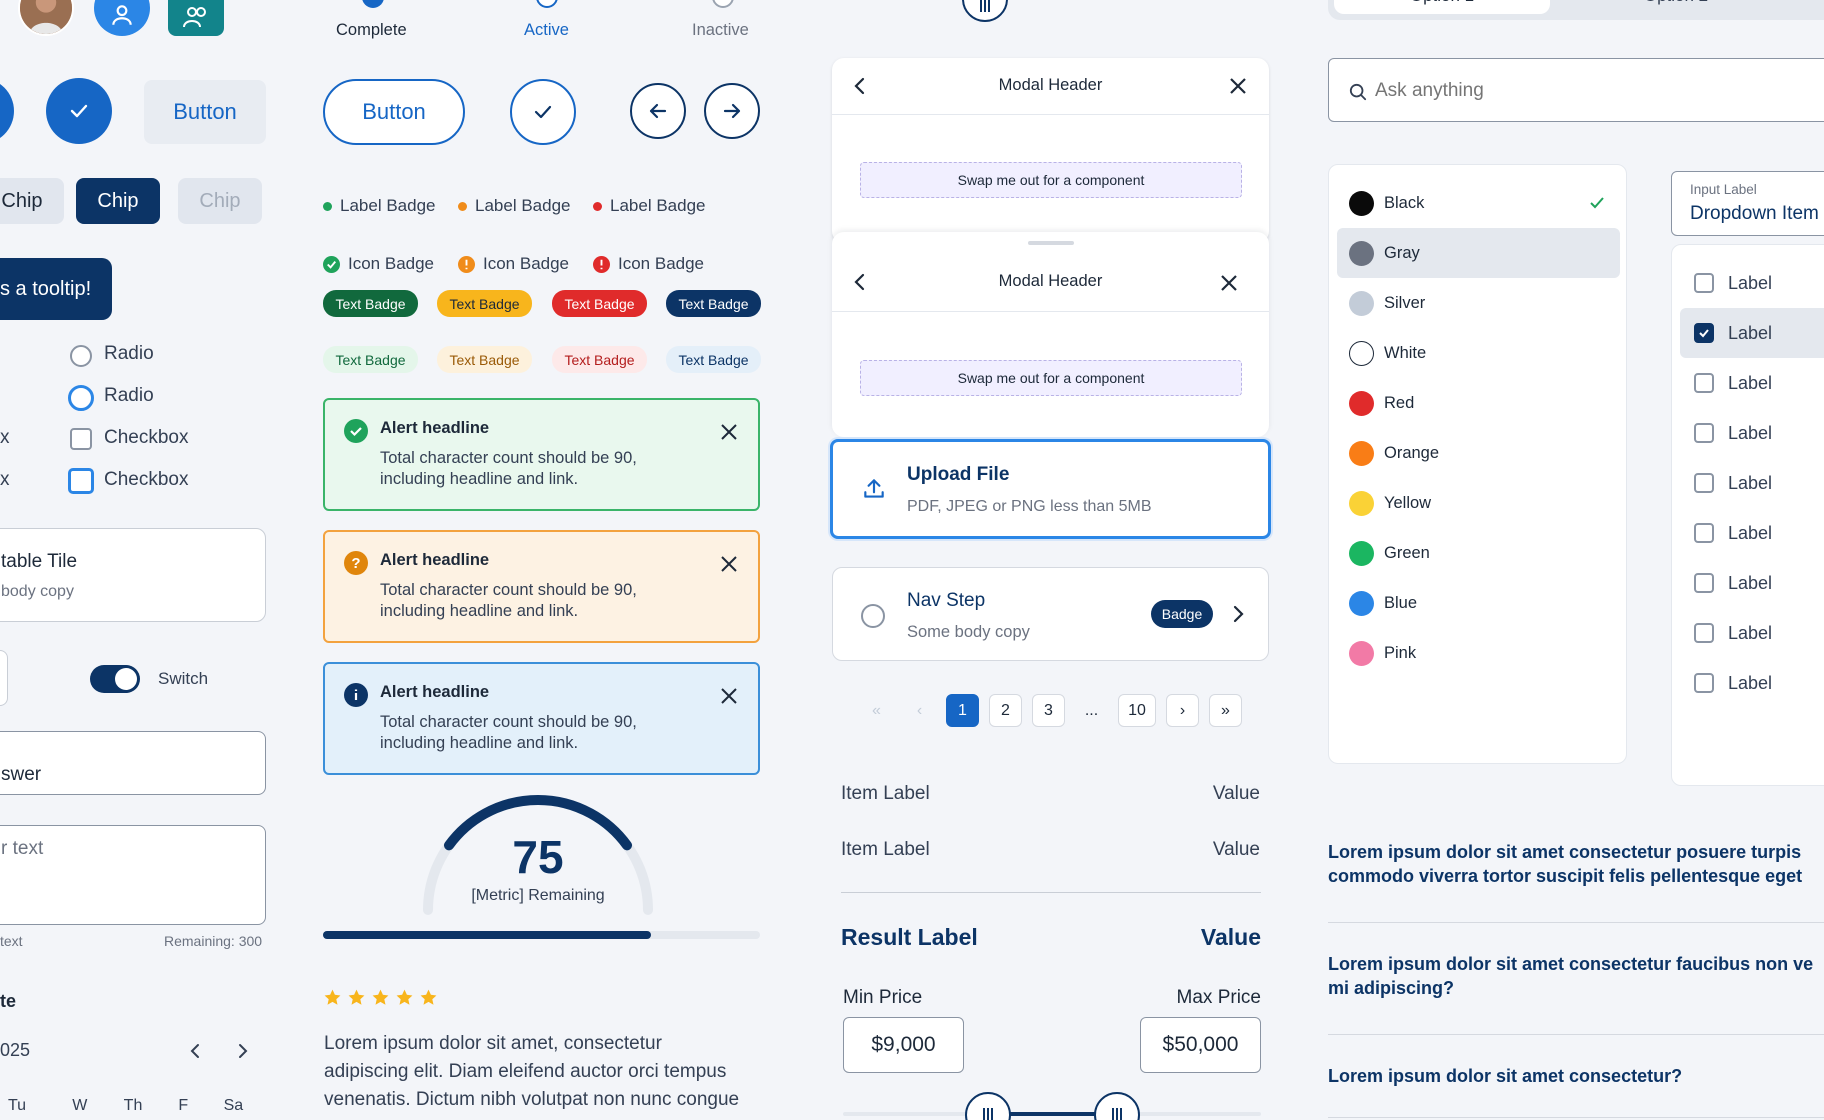 This screenshot has width=1824, height=1120. Describe the element at coordinates (394, 112) in the screenshot. I see `outline-button: Button` at that location.